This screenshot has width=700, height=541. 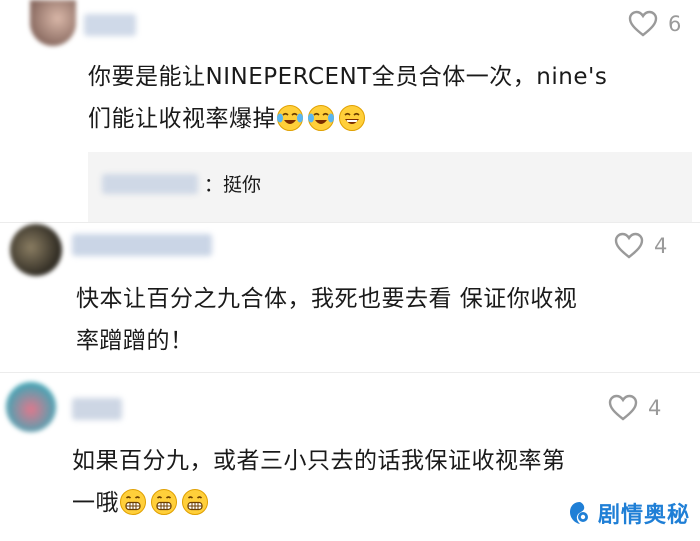 I want to click on comment-line: 快本让百分之九合体，我死也要去看 保证你收视, so click(x=327, y=299).